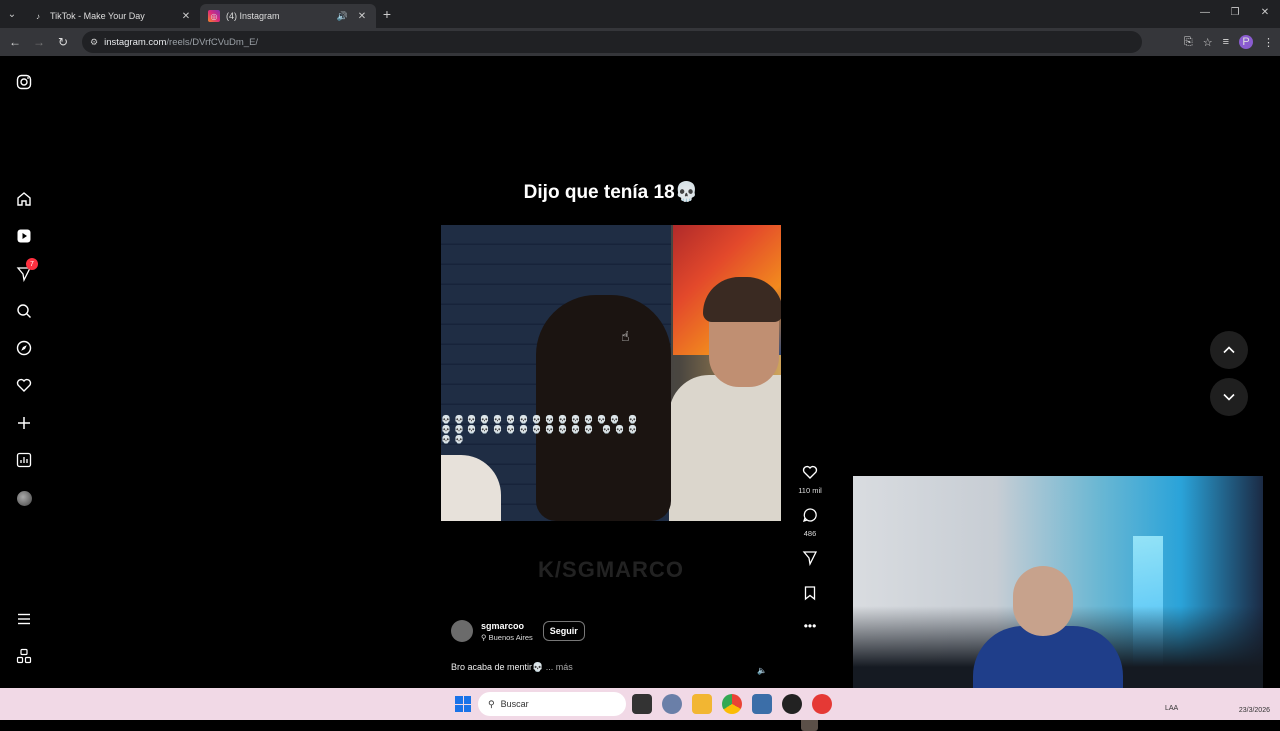 The width and height of the screenshot is (1280, 731). I want to click on chevron-down-icon, so click(1229, 397).